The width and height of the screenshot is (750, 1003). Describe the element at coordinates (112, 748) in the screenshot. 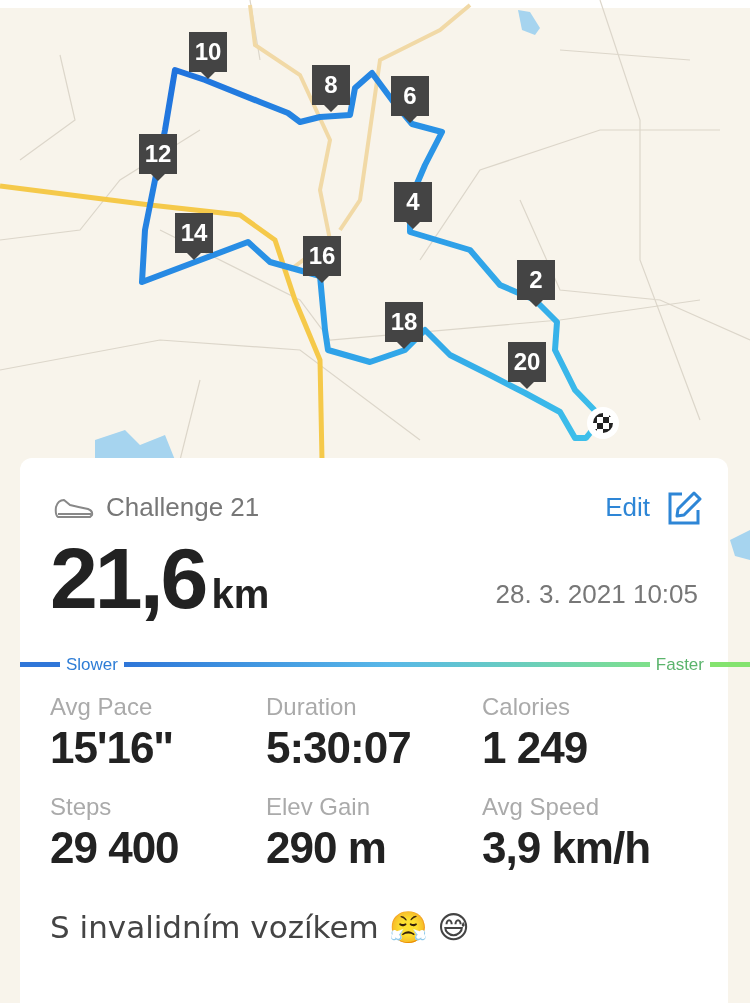

I see `stat-value: 15'16"` at that location.